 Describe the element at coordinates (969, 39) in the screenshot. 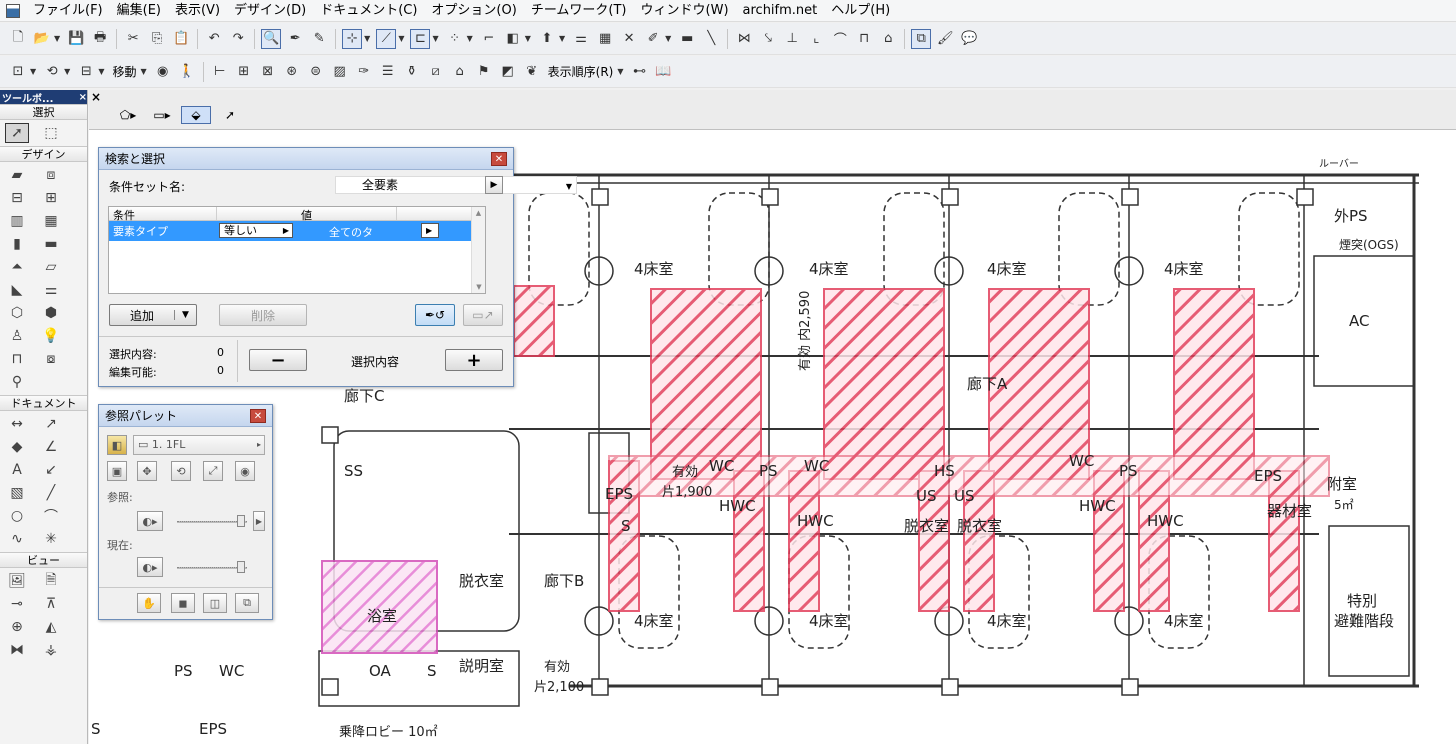

I see `comment-icon: 💬` at that location.